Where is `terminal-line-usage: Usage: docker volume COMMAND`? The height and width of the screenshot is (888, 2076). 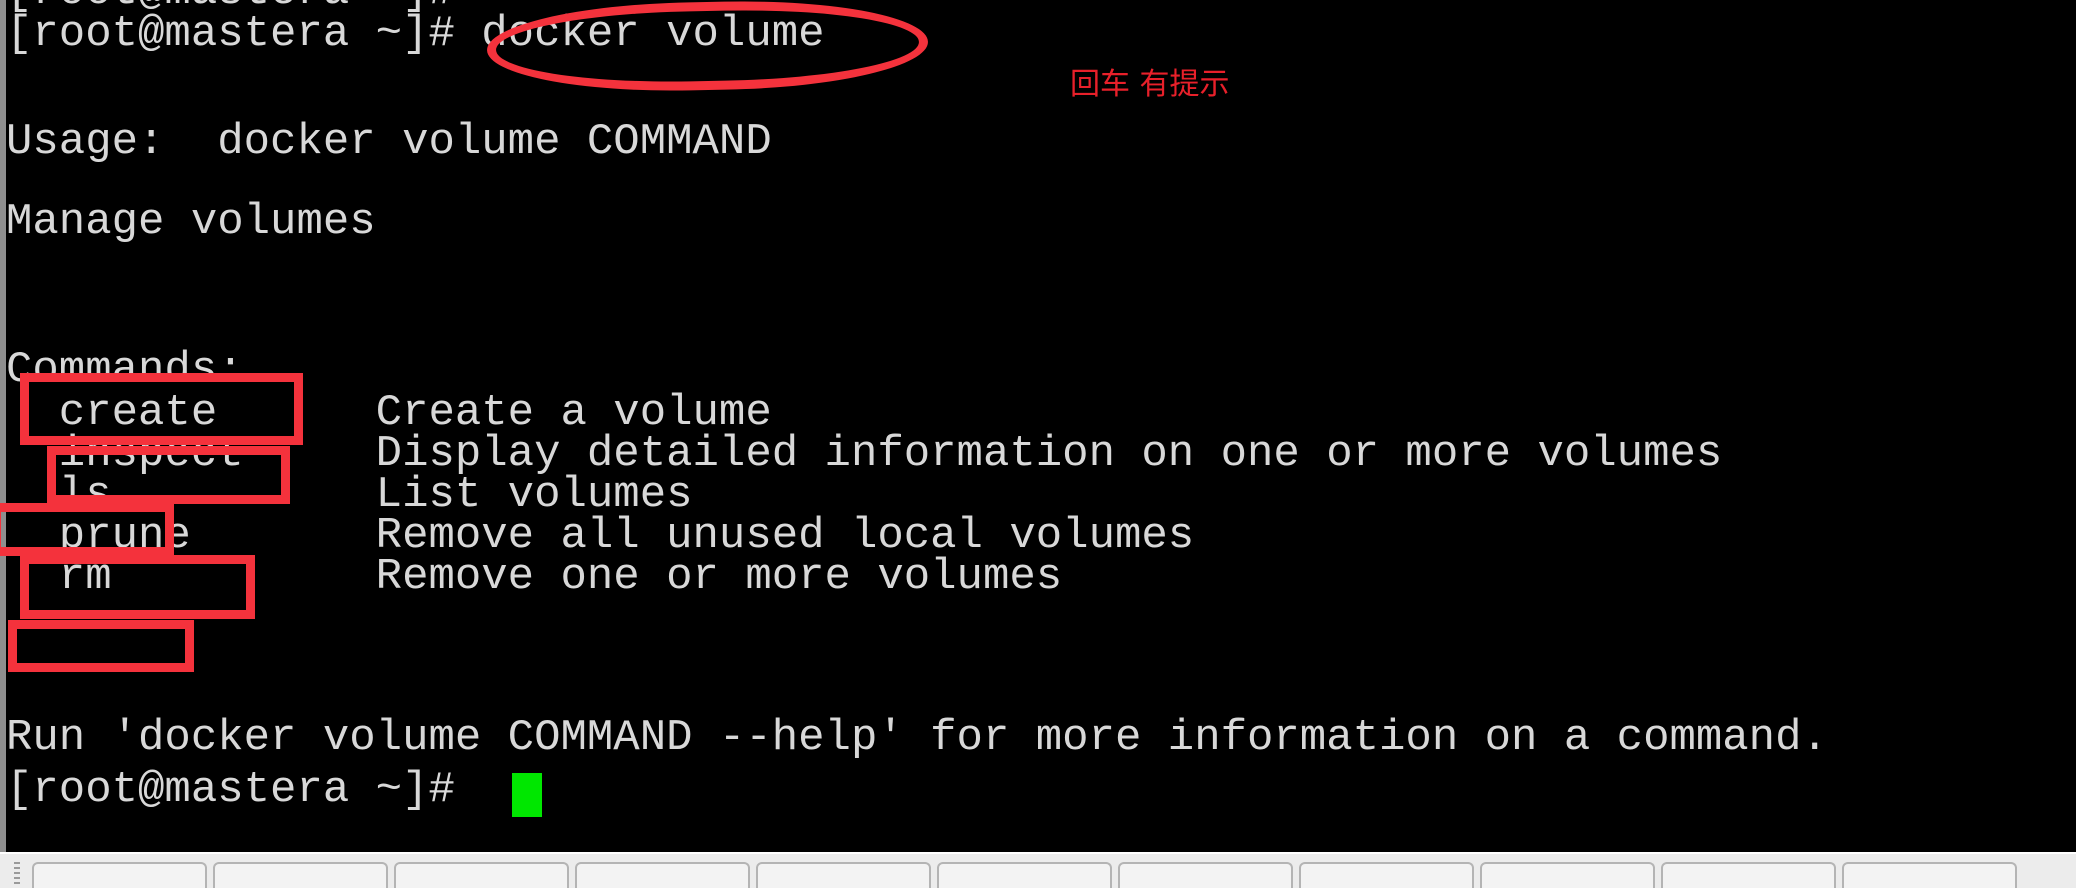 terminal-line-usage: Usage: docker volume COMMAND is located at coordinates (389, 142).